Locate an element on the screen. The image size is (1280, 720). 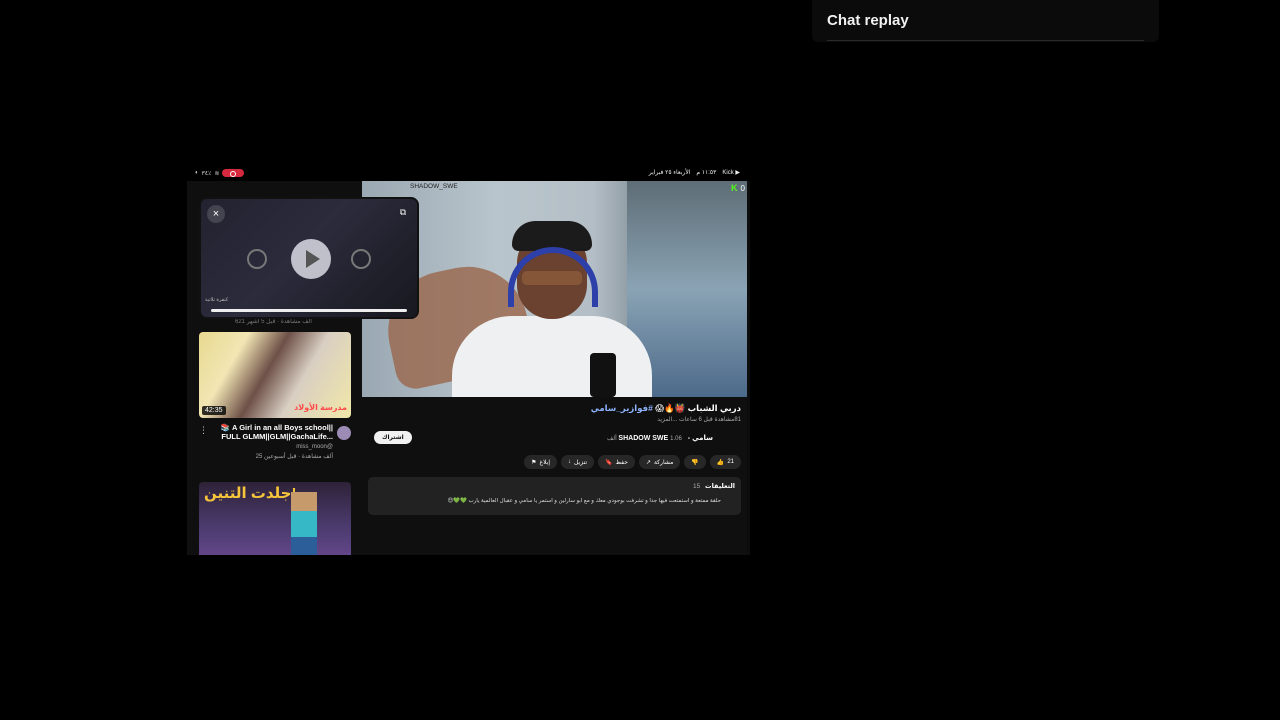
download-label: تنزيل is located at coordinates (580, 462).